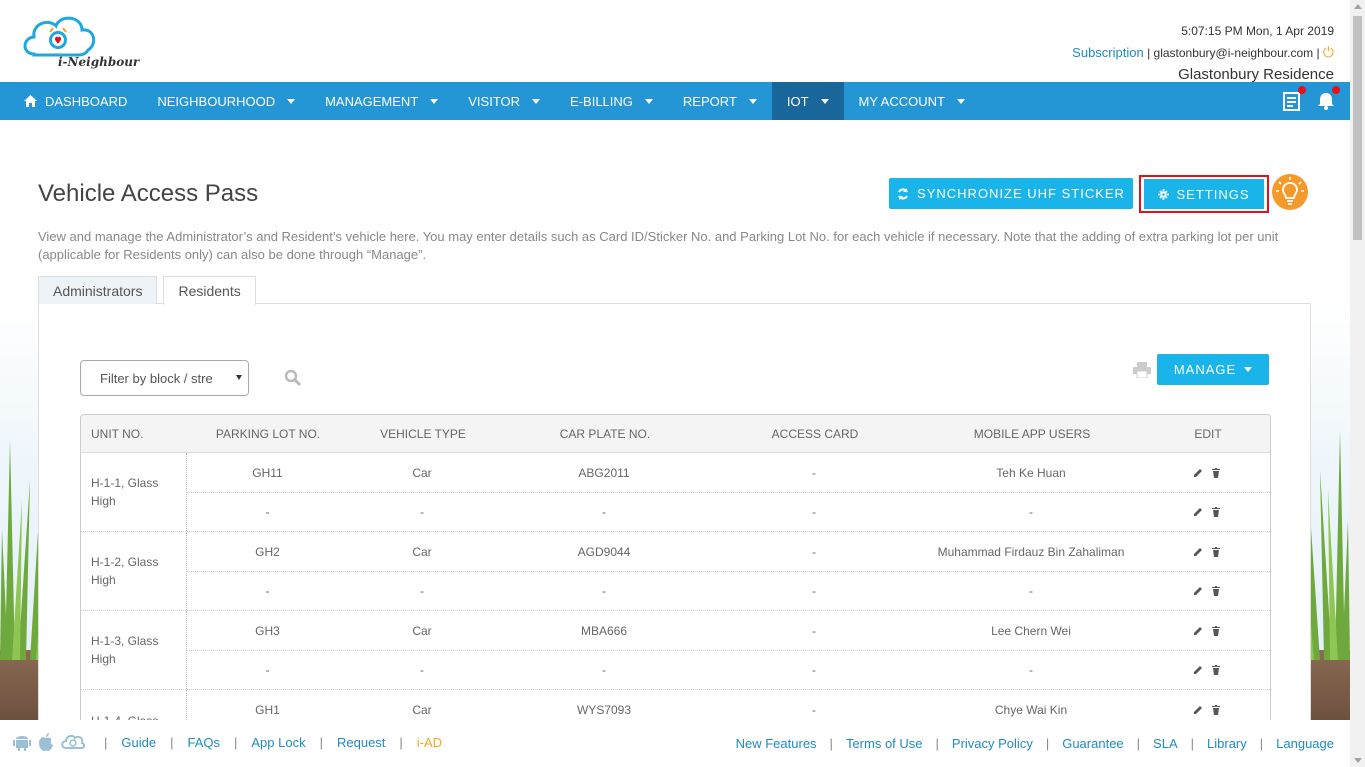 The width and height of the screenshot is (1365, 767). I want to click on footer-link-privacy-policy: Privacy Policy, so click(992, 743).